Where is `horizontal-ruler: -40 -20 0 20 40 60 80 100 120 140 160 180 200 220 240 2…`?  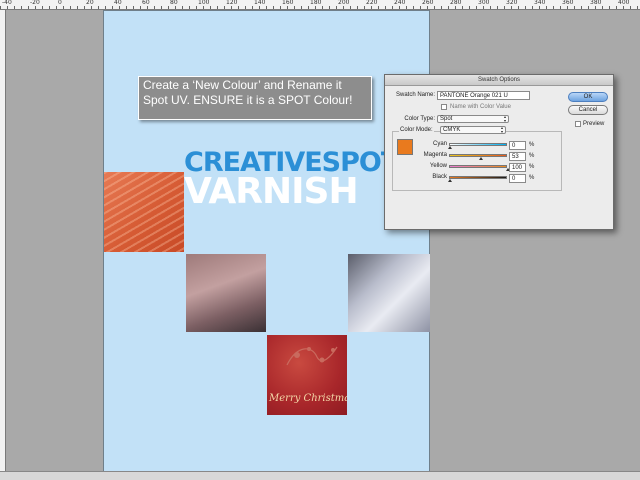 horizontal-ruler: -40 -20 0 20 40 60 80 100 120 140 160 180 200 220 240 2… is located at coordinates (320, 5).